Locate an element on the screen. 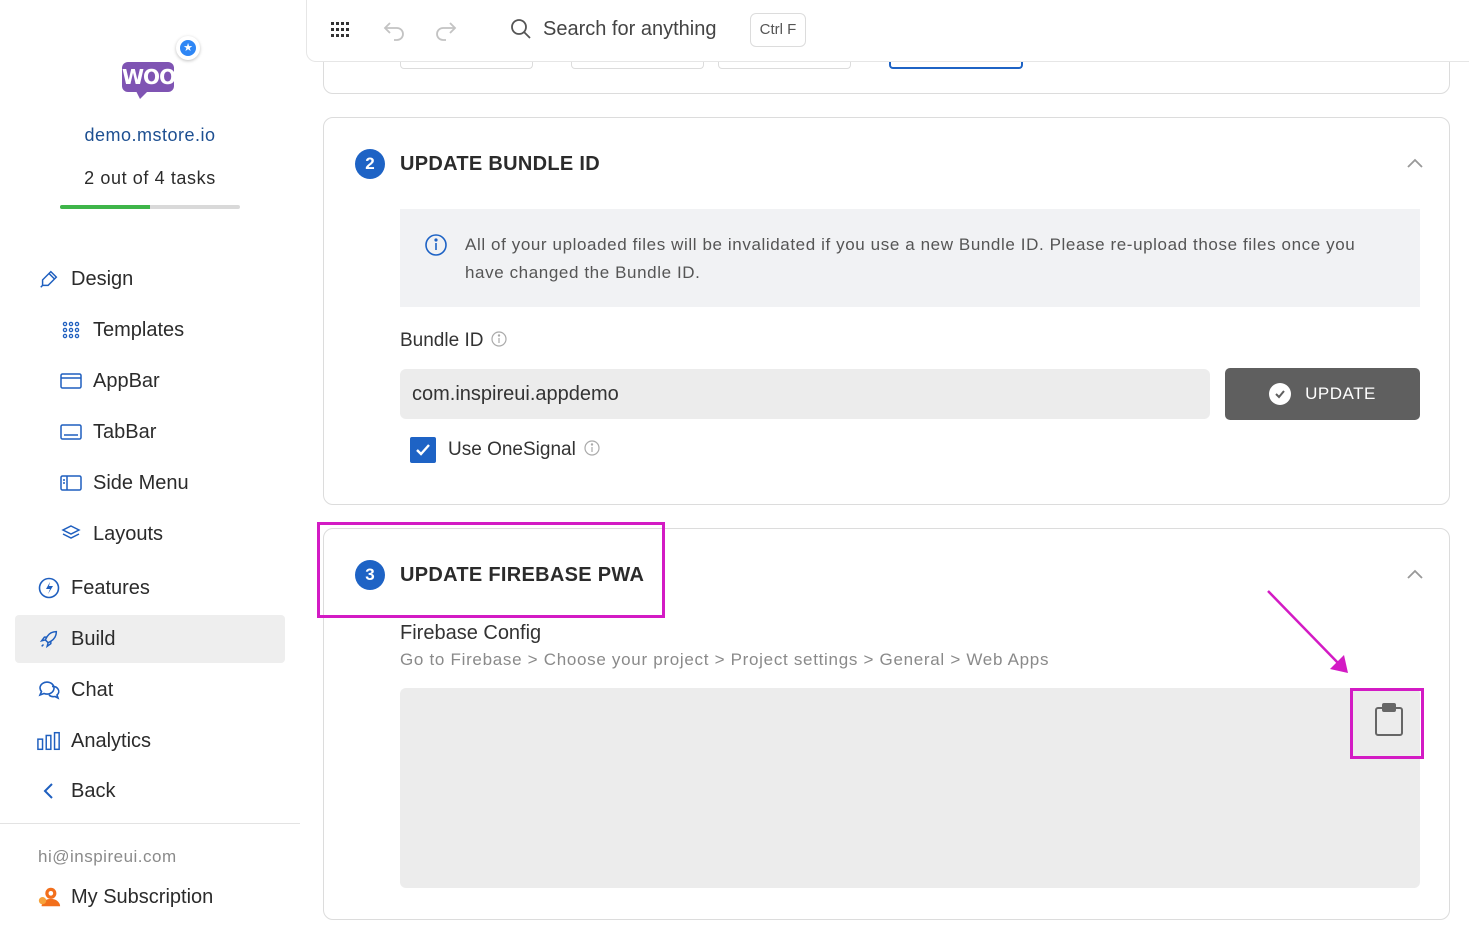  sidebar-item-label: Features is located at coordinates (110, 587).